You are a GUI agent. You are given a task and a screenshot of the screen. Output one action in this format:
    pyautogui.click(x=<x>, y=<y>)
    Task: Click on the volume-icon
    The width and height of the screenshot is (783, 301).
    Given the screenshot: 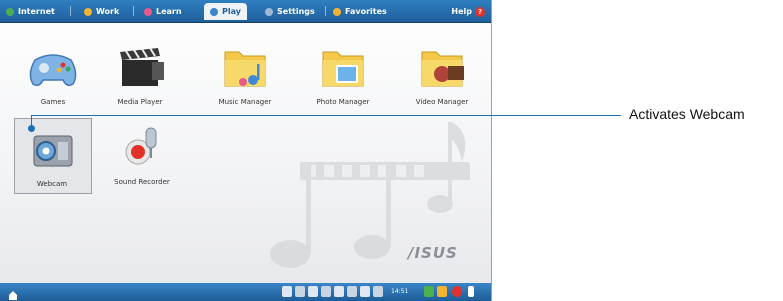 What is the action you would take?
    pyautogui.click(x=365, y=291)
    